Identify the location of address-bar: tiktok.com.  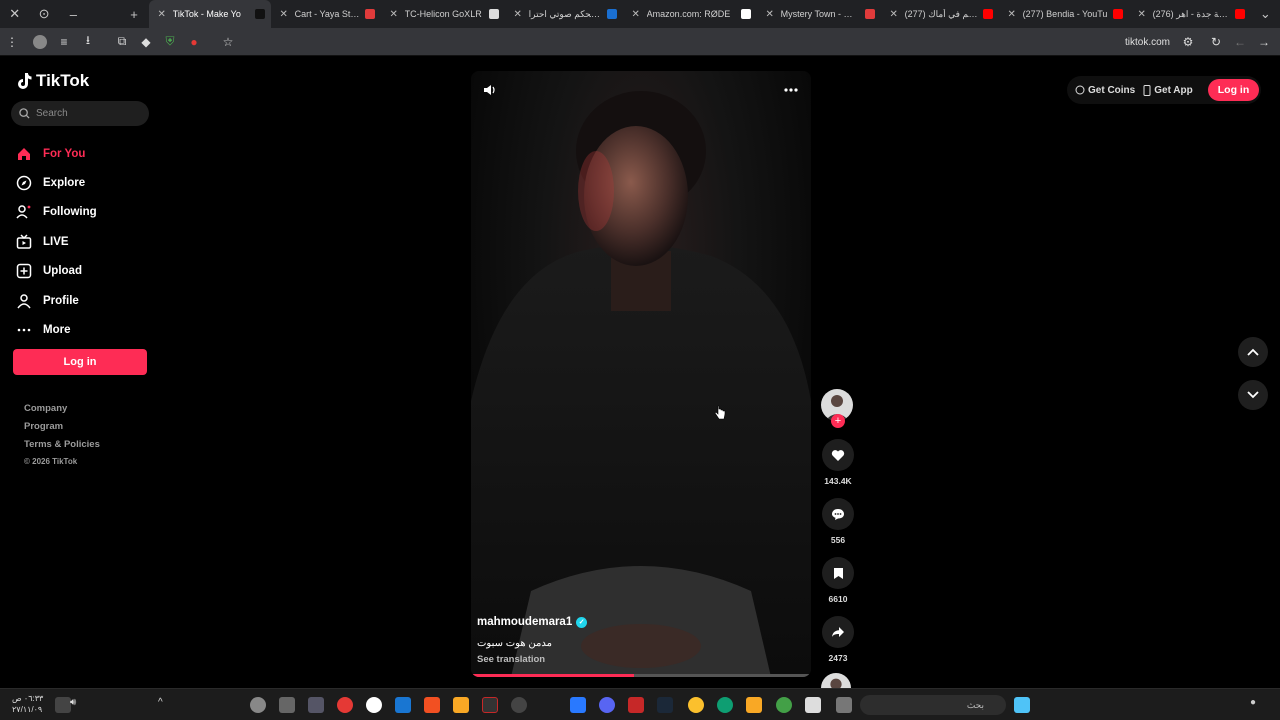
(720, 42).